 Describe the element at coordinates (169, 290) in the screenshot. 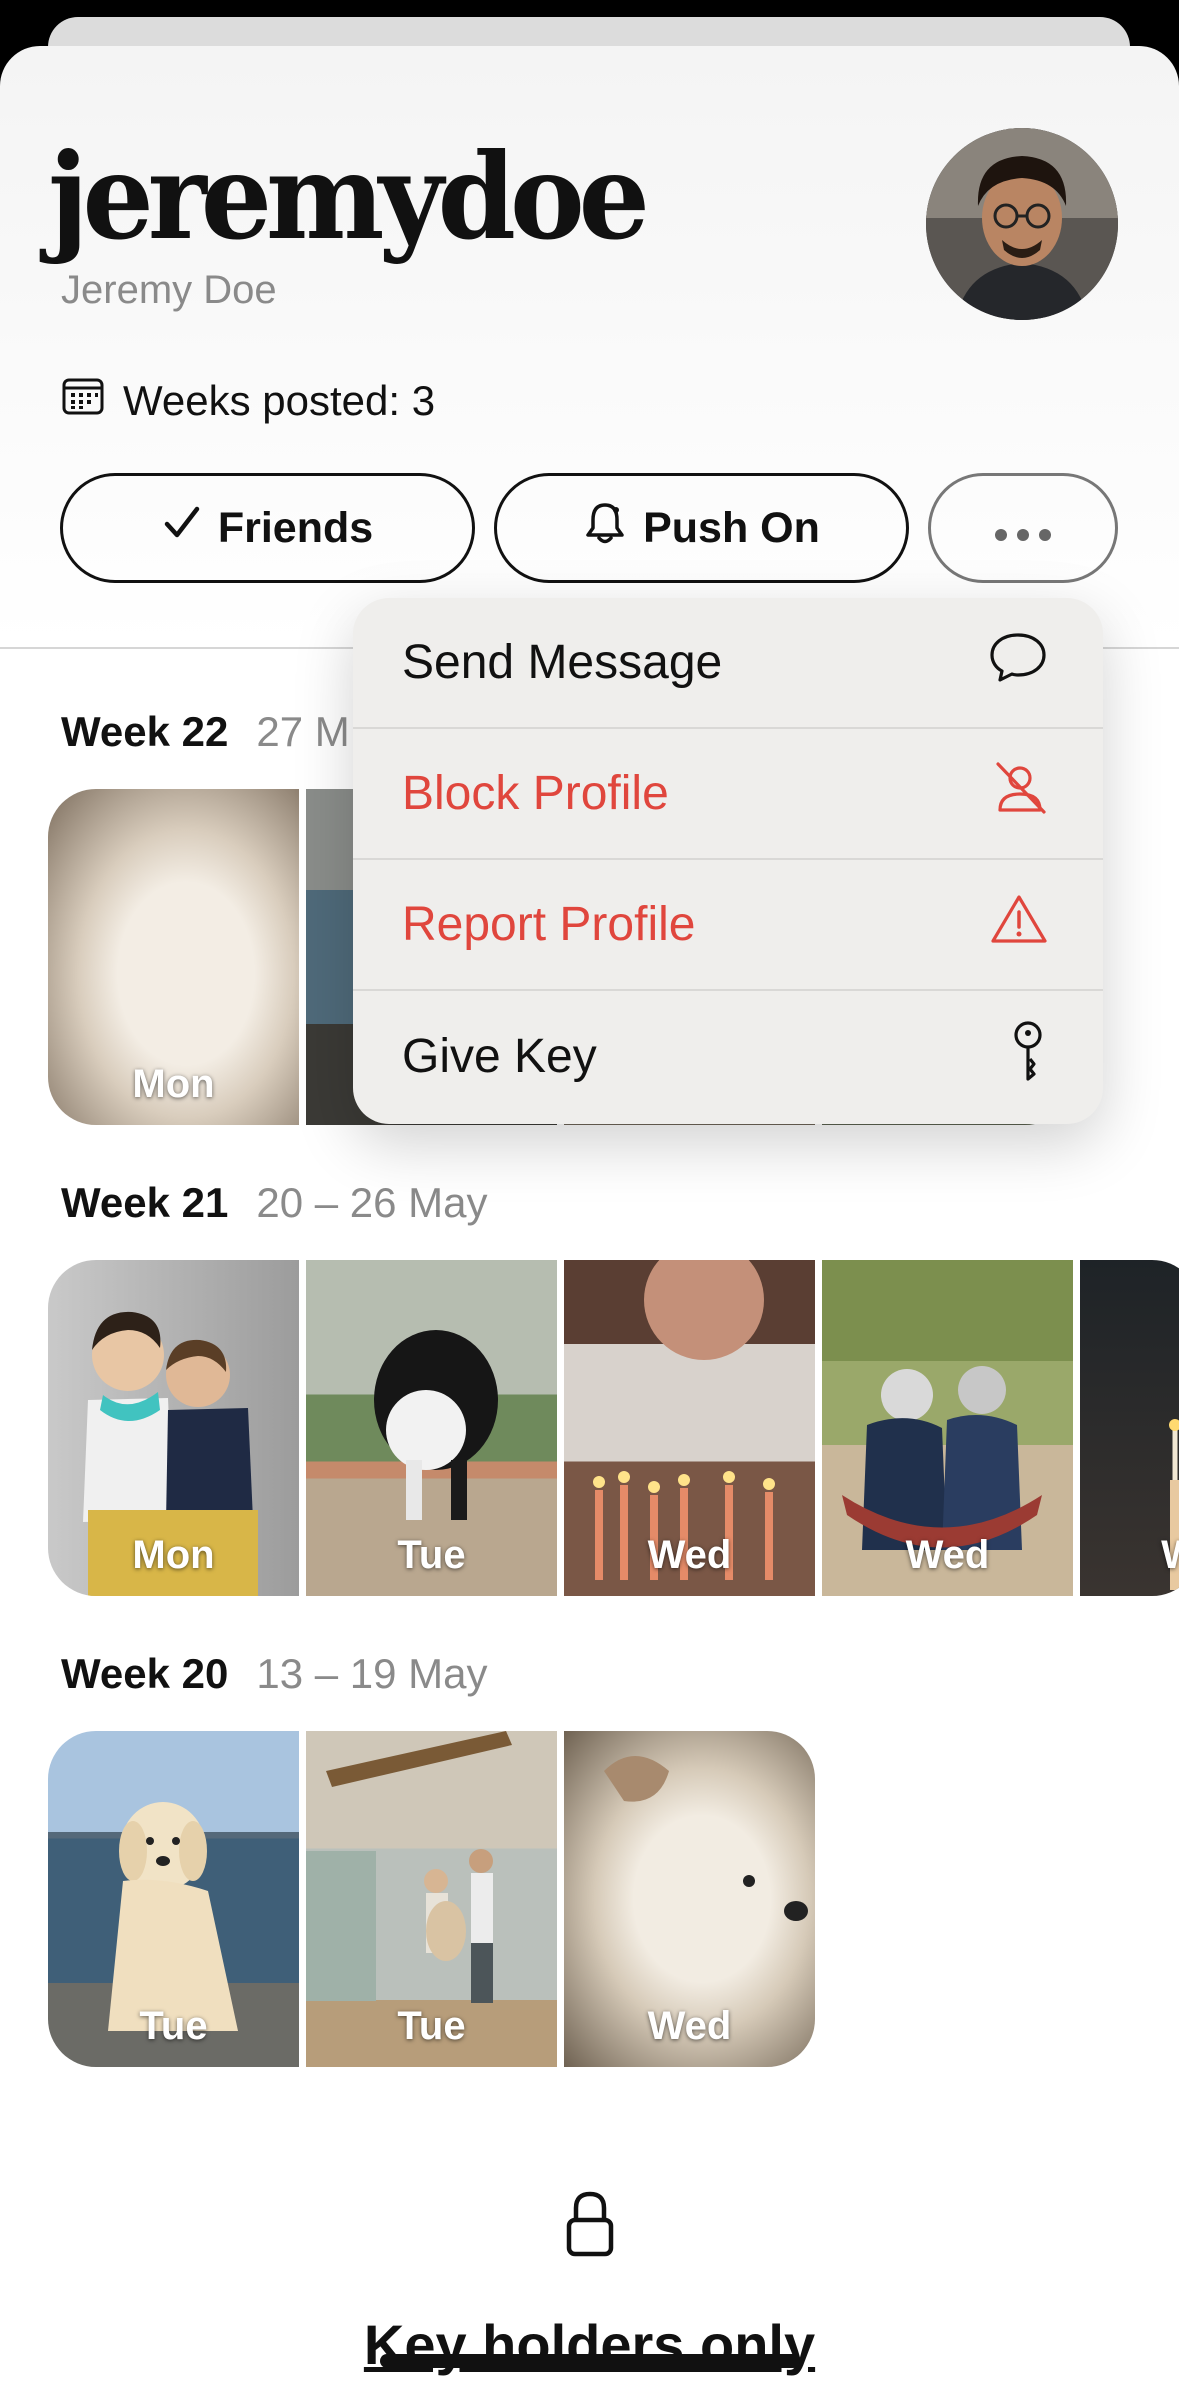

I see `full-name: Jeremy Doe` at that location.